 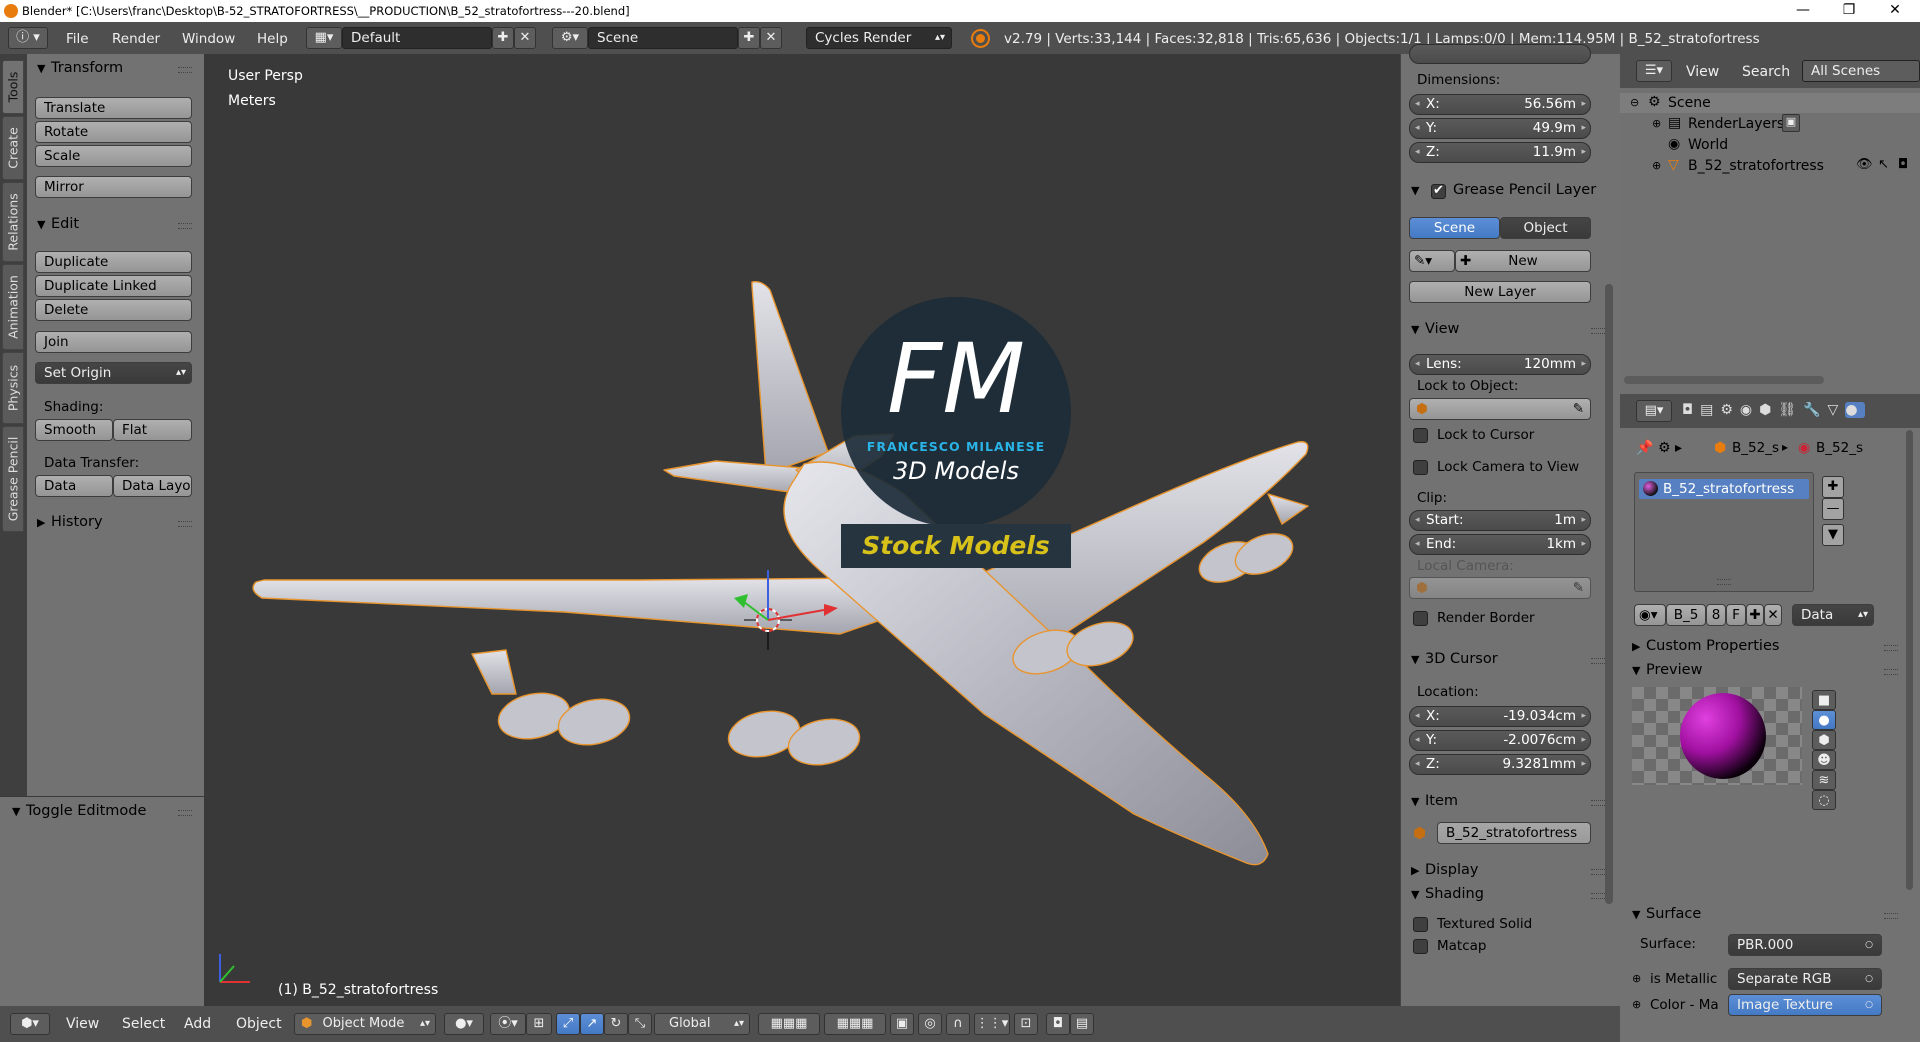 What do you see at coordinates (1454, 228) in the screenshot?
I see `grease-scene-button: Scene` at bounding box center [1454, 228].